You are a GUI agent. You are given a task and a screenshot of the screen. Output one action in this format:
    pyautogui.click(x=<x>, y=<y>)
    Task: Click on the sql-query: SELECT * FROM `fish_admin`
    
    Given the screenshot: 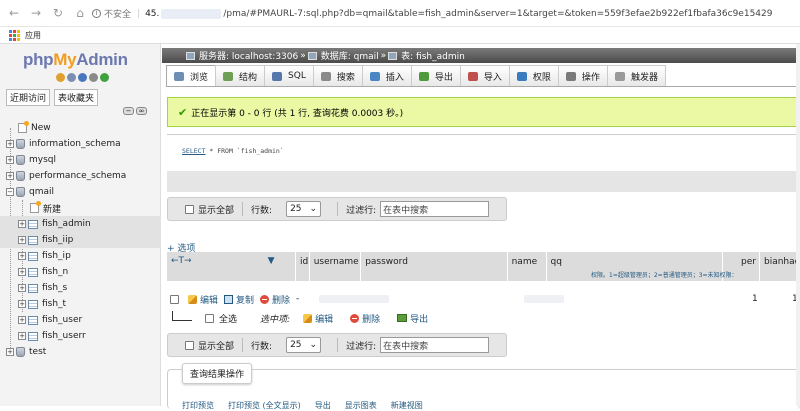 What is the action you would take?
    pyautogui.click(x=483, y=153)
    